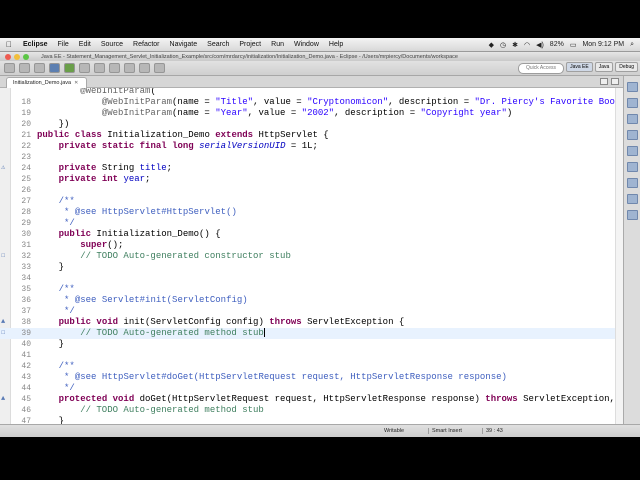  What do you see at coordinates (159, 68) in the screenshot?
I see `forward-icon` at bounding box center [159, 68].